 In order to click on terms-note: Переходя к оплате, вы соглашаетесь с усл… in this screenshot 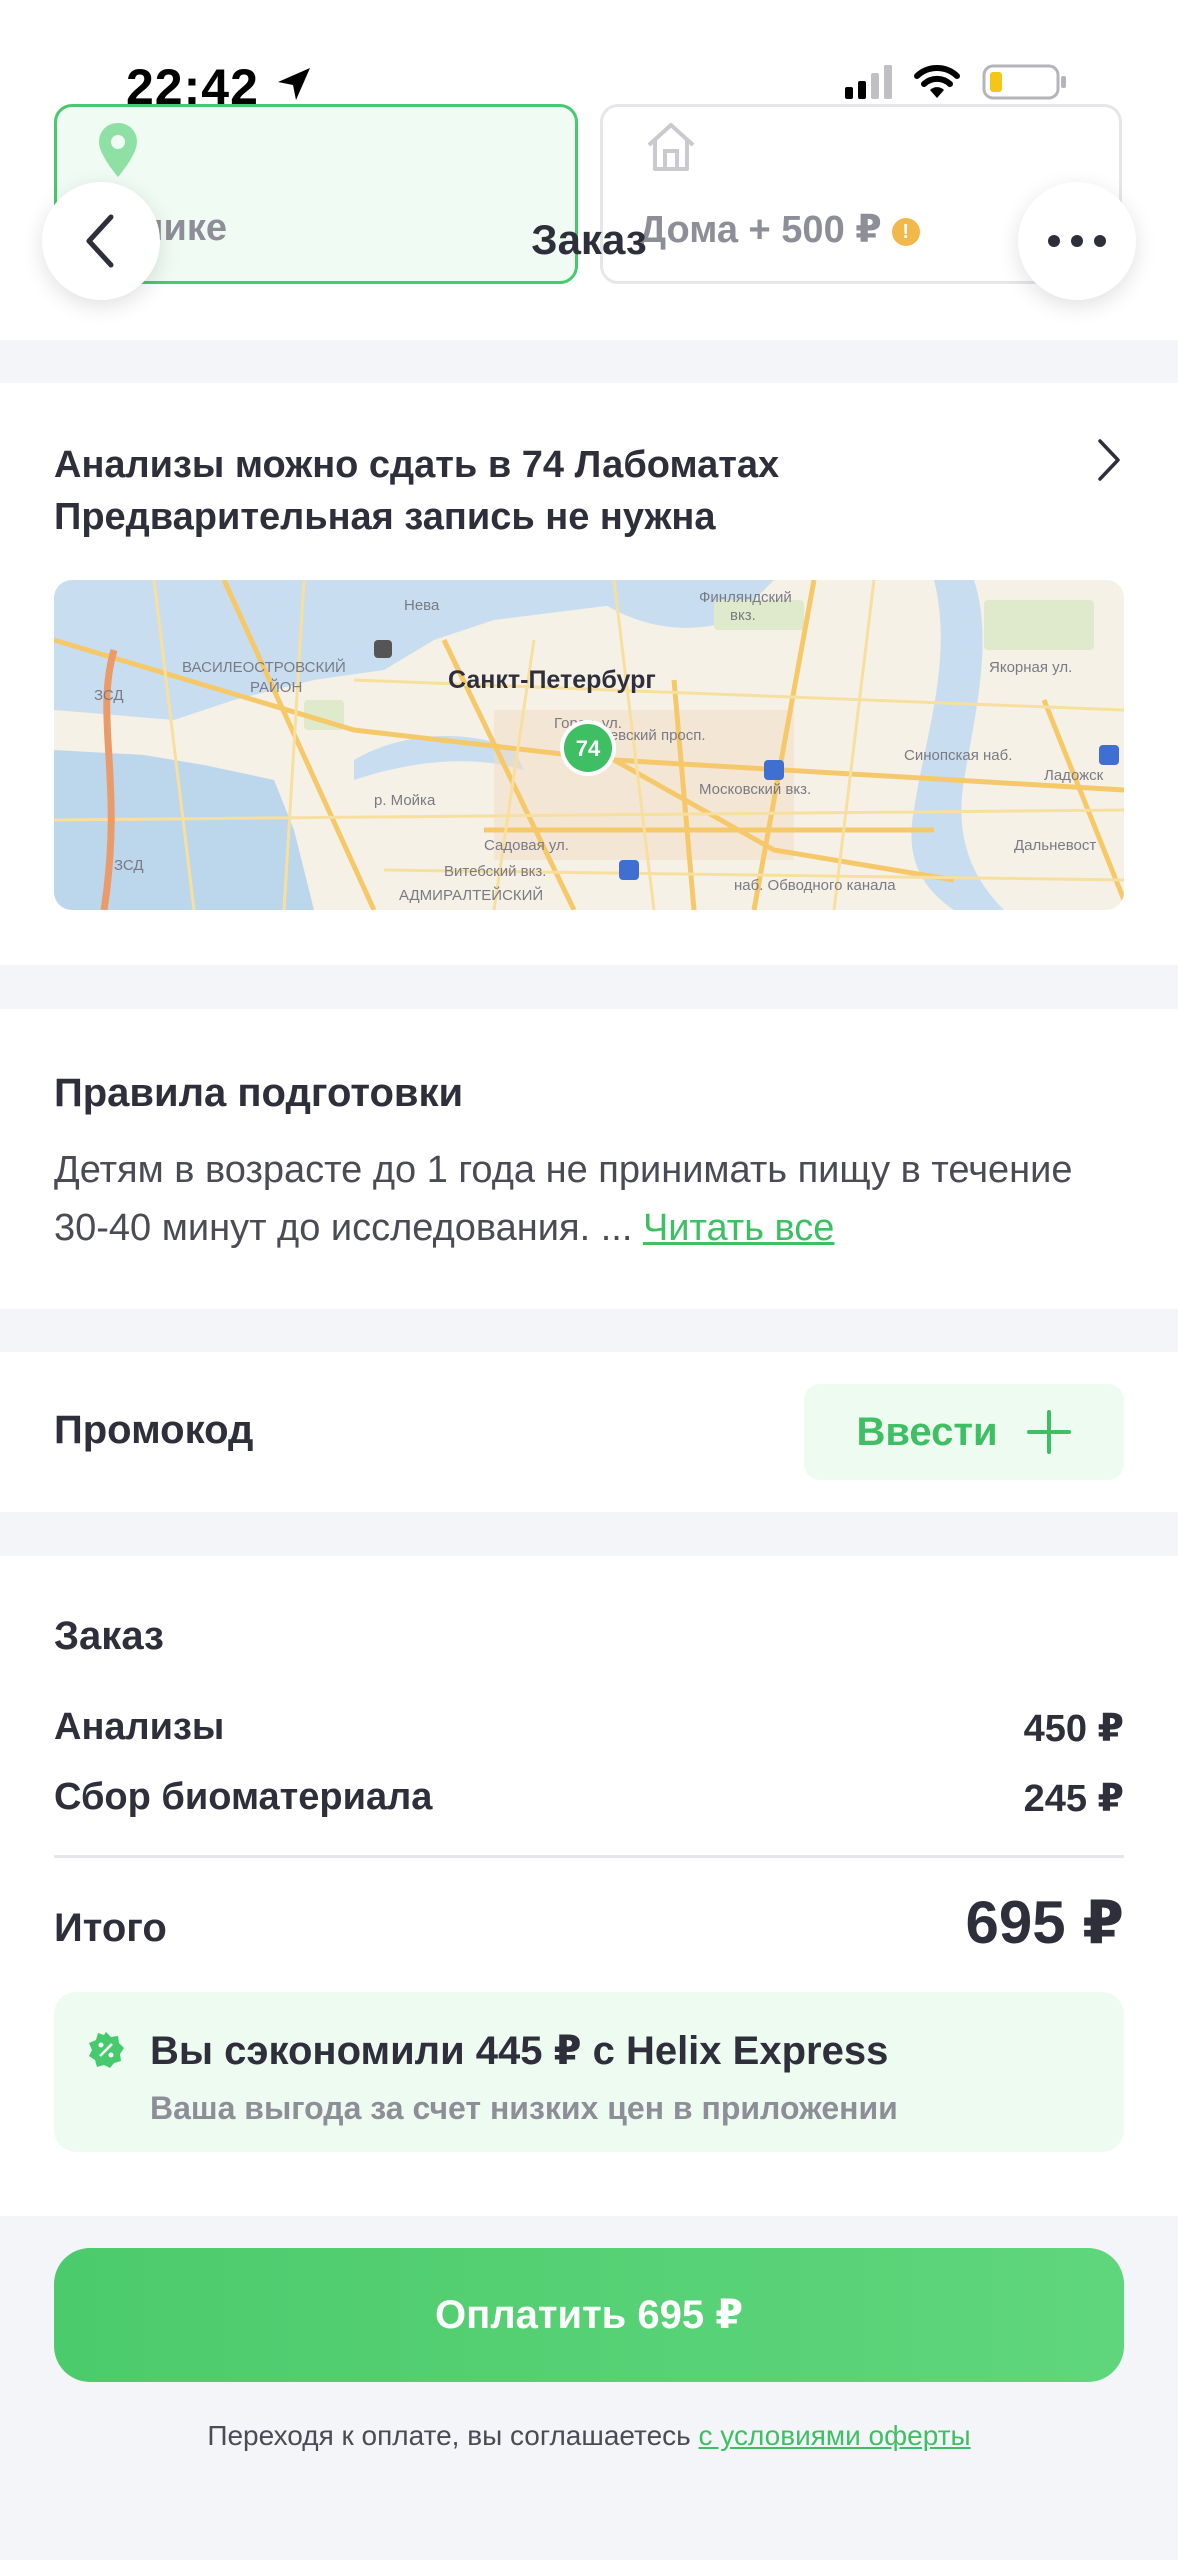, I will do `click(589, 2435)`.